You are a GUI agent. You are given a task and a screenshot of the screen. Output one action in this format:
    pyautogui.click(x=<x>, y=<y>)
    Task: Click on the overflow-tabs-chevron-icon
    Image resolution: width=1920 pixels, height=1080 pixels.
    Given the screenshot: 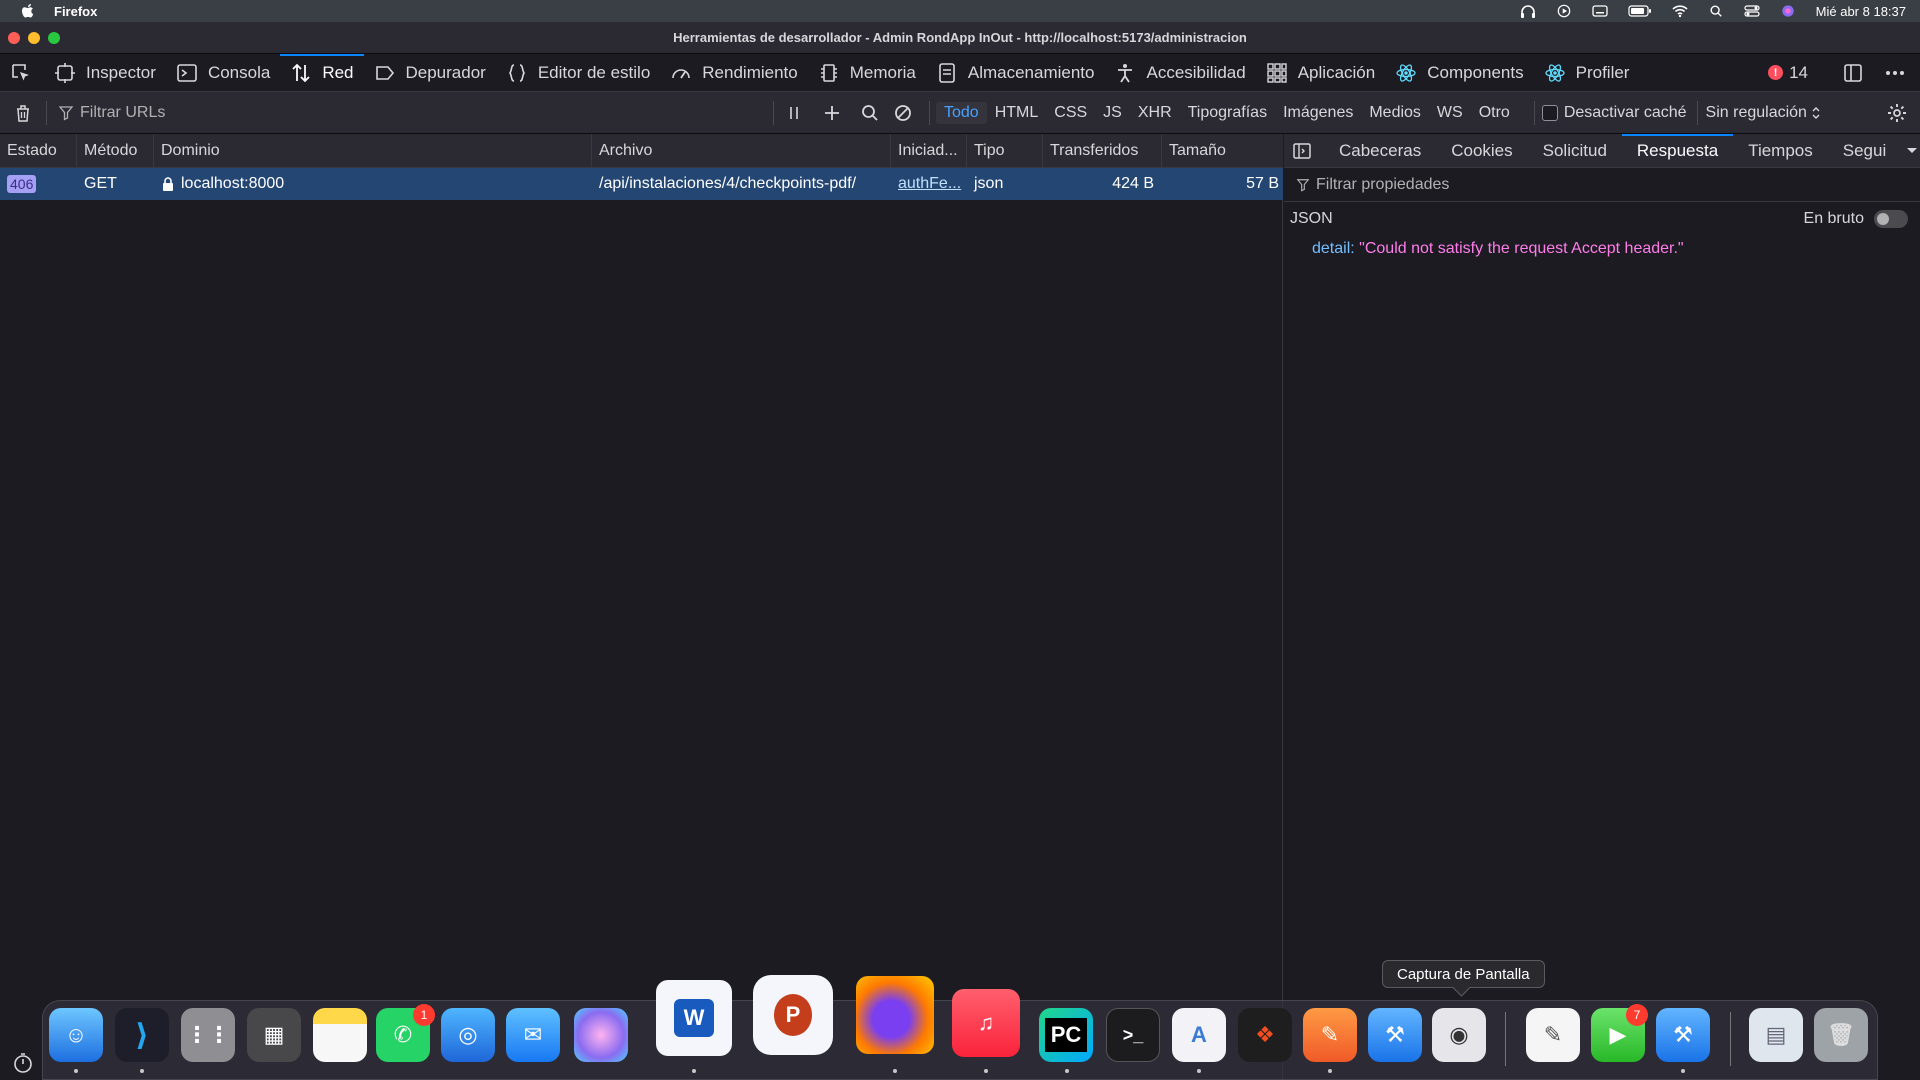 What is the action you would take?
    pyautogui.click(x=1912, y=151)
    